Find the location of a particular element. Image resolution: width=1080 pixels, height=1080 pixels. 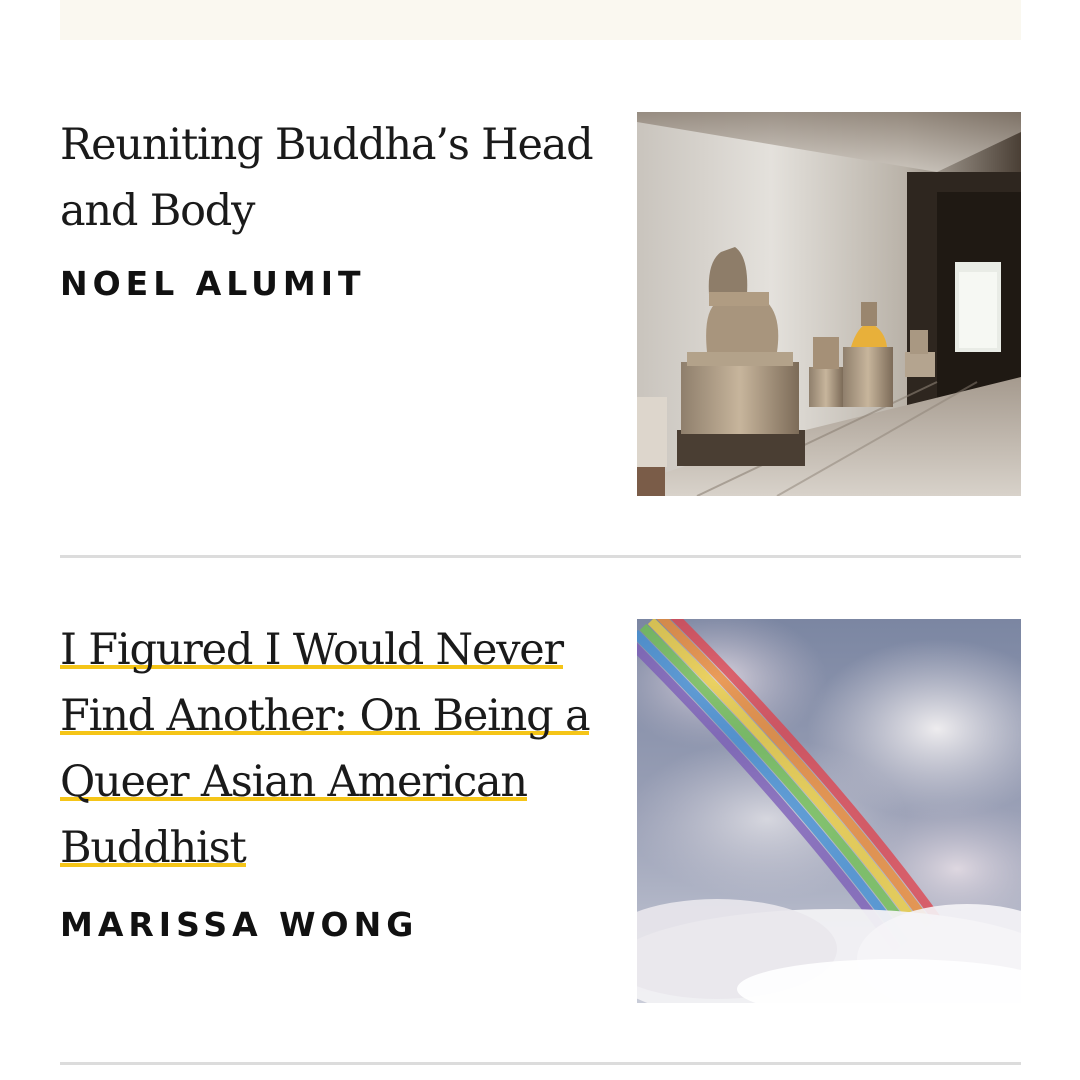

article-title-text: Reuniting Buddha’s Head and Body is located at coordinates (327, 178).